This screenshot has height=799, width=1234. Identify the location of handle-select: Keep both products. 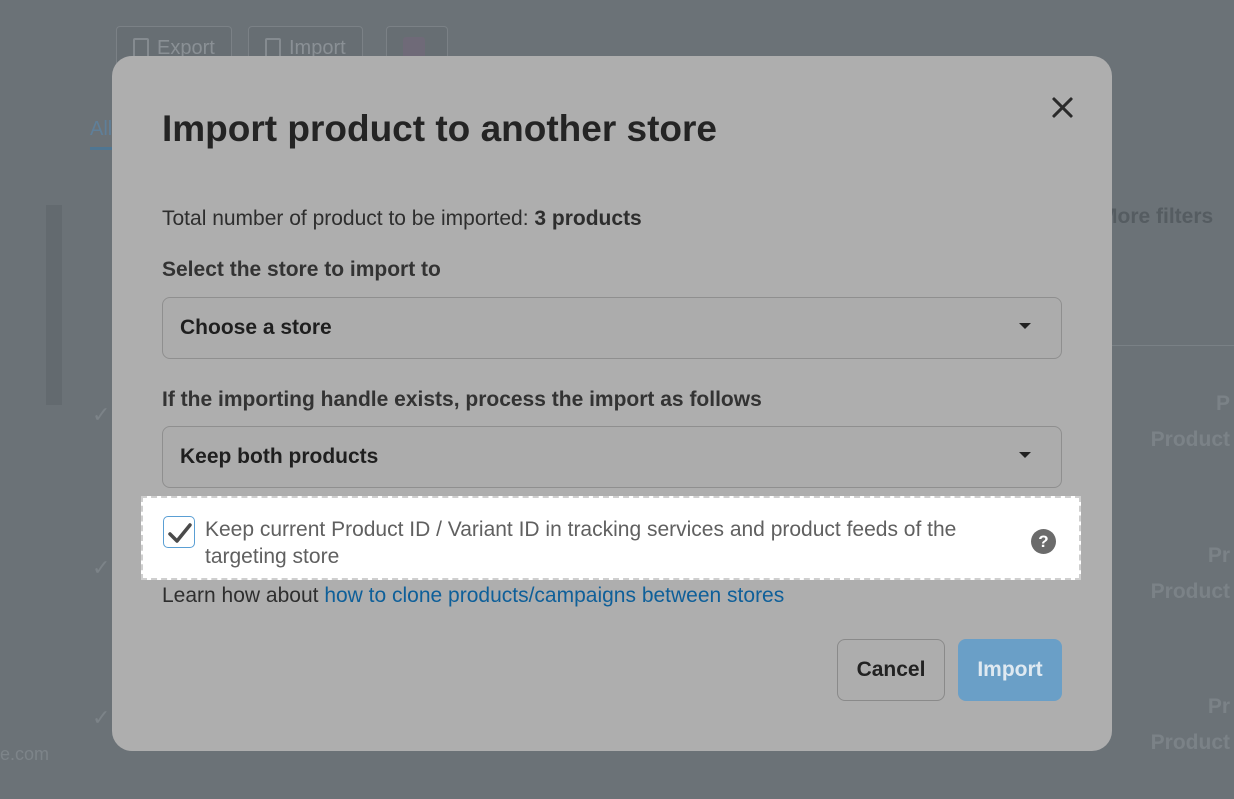
(612, 457).